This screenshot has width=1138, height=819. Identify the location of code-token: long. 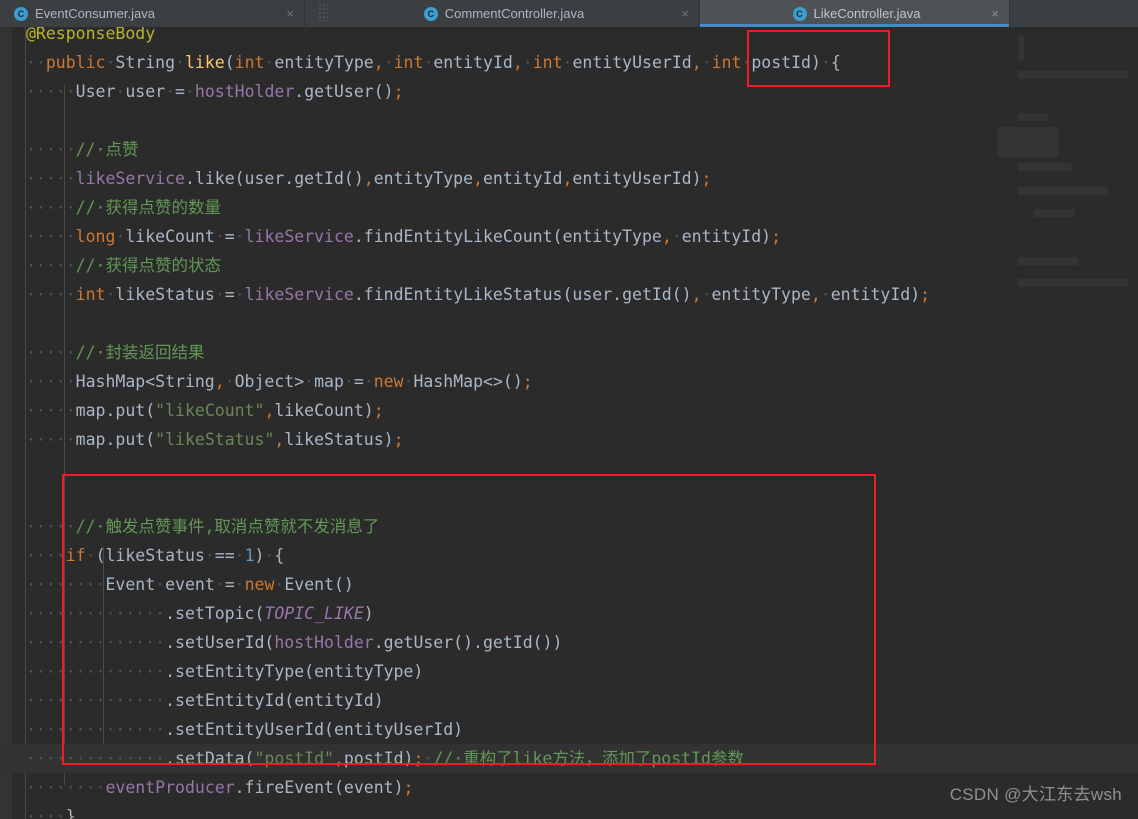
(95, 236).